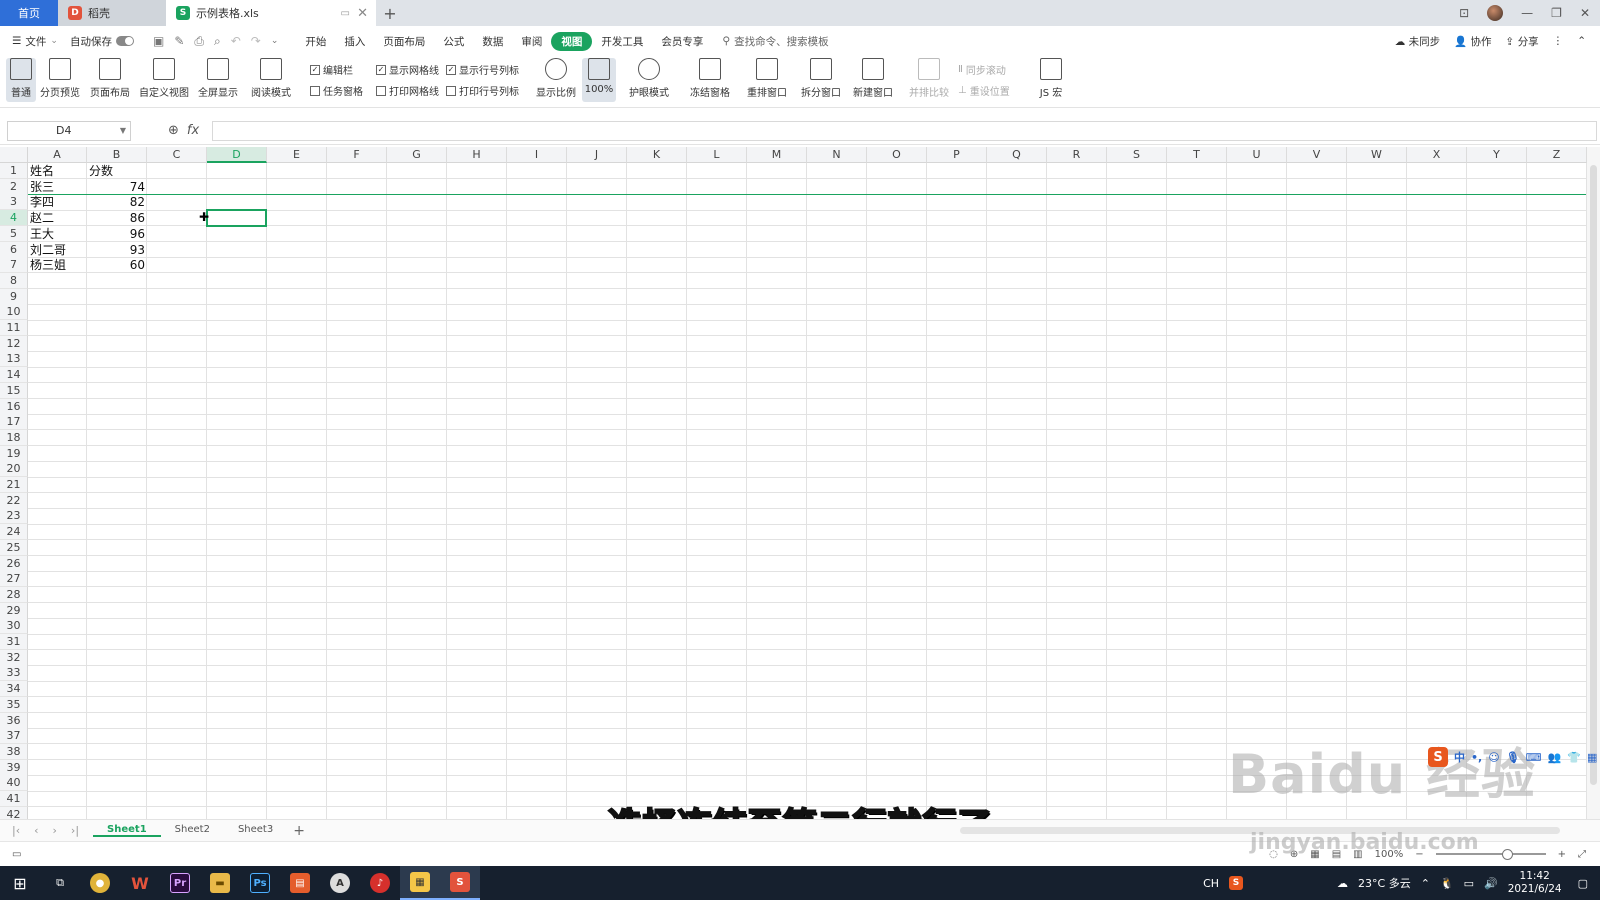 The height and width of the screenshot is (900, 1600). Describe the element at coordinates (14, 186) in the screenshot. I see `row-header-2: 2` at that location.